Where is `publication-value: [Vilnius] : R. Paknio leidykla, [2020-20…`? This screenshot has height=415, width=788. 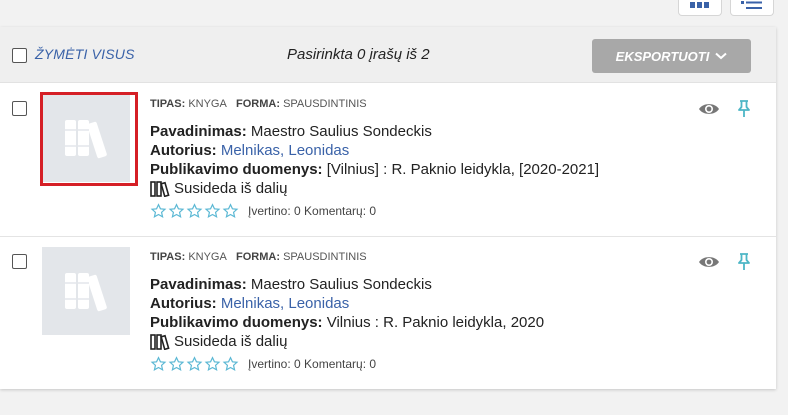 publication-value: [Vilnius] : R. Paknio leidykla, [2020-20… is located at coordinates (463, 169).